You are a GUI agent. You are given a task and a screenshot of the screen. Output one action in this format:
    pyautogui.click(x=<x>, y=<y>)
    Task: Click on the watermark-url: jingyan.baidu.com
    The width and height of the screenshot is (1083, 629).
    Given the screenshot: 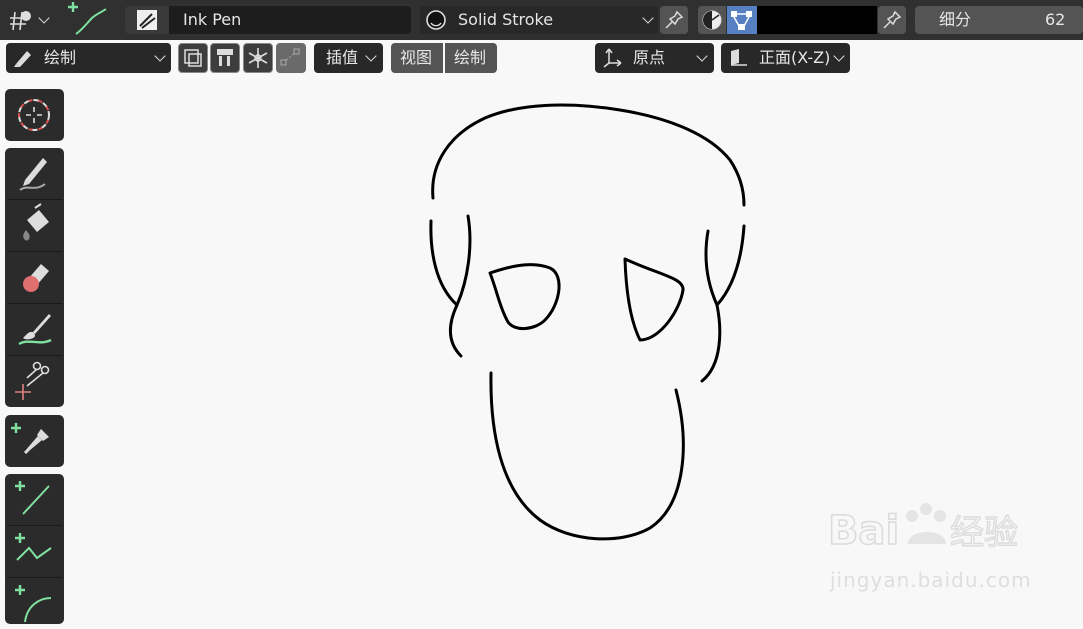 What is the action you would take?
    pyautogui.click(x=931, y=580)
    